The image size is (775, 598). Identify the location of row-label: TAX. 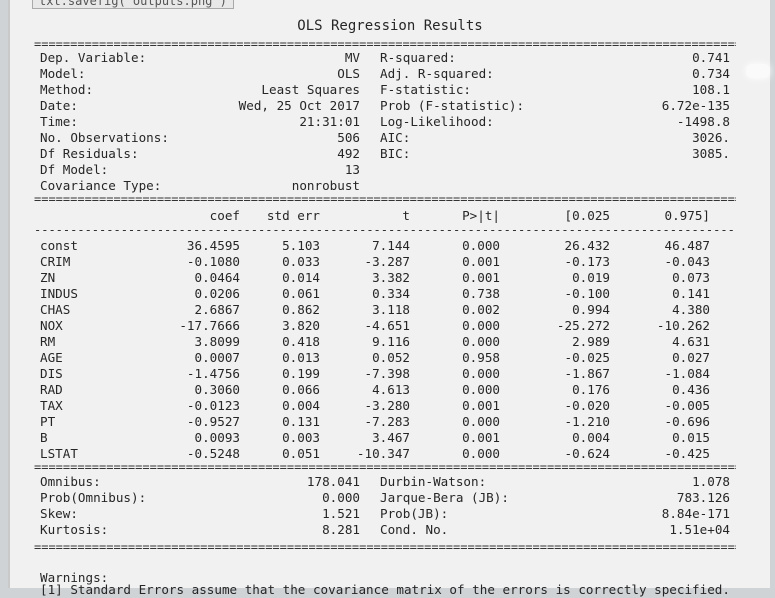
(51, 405).